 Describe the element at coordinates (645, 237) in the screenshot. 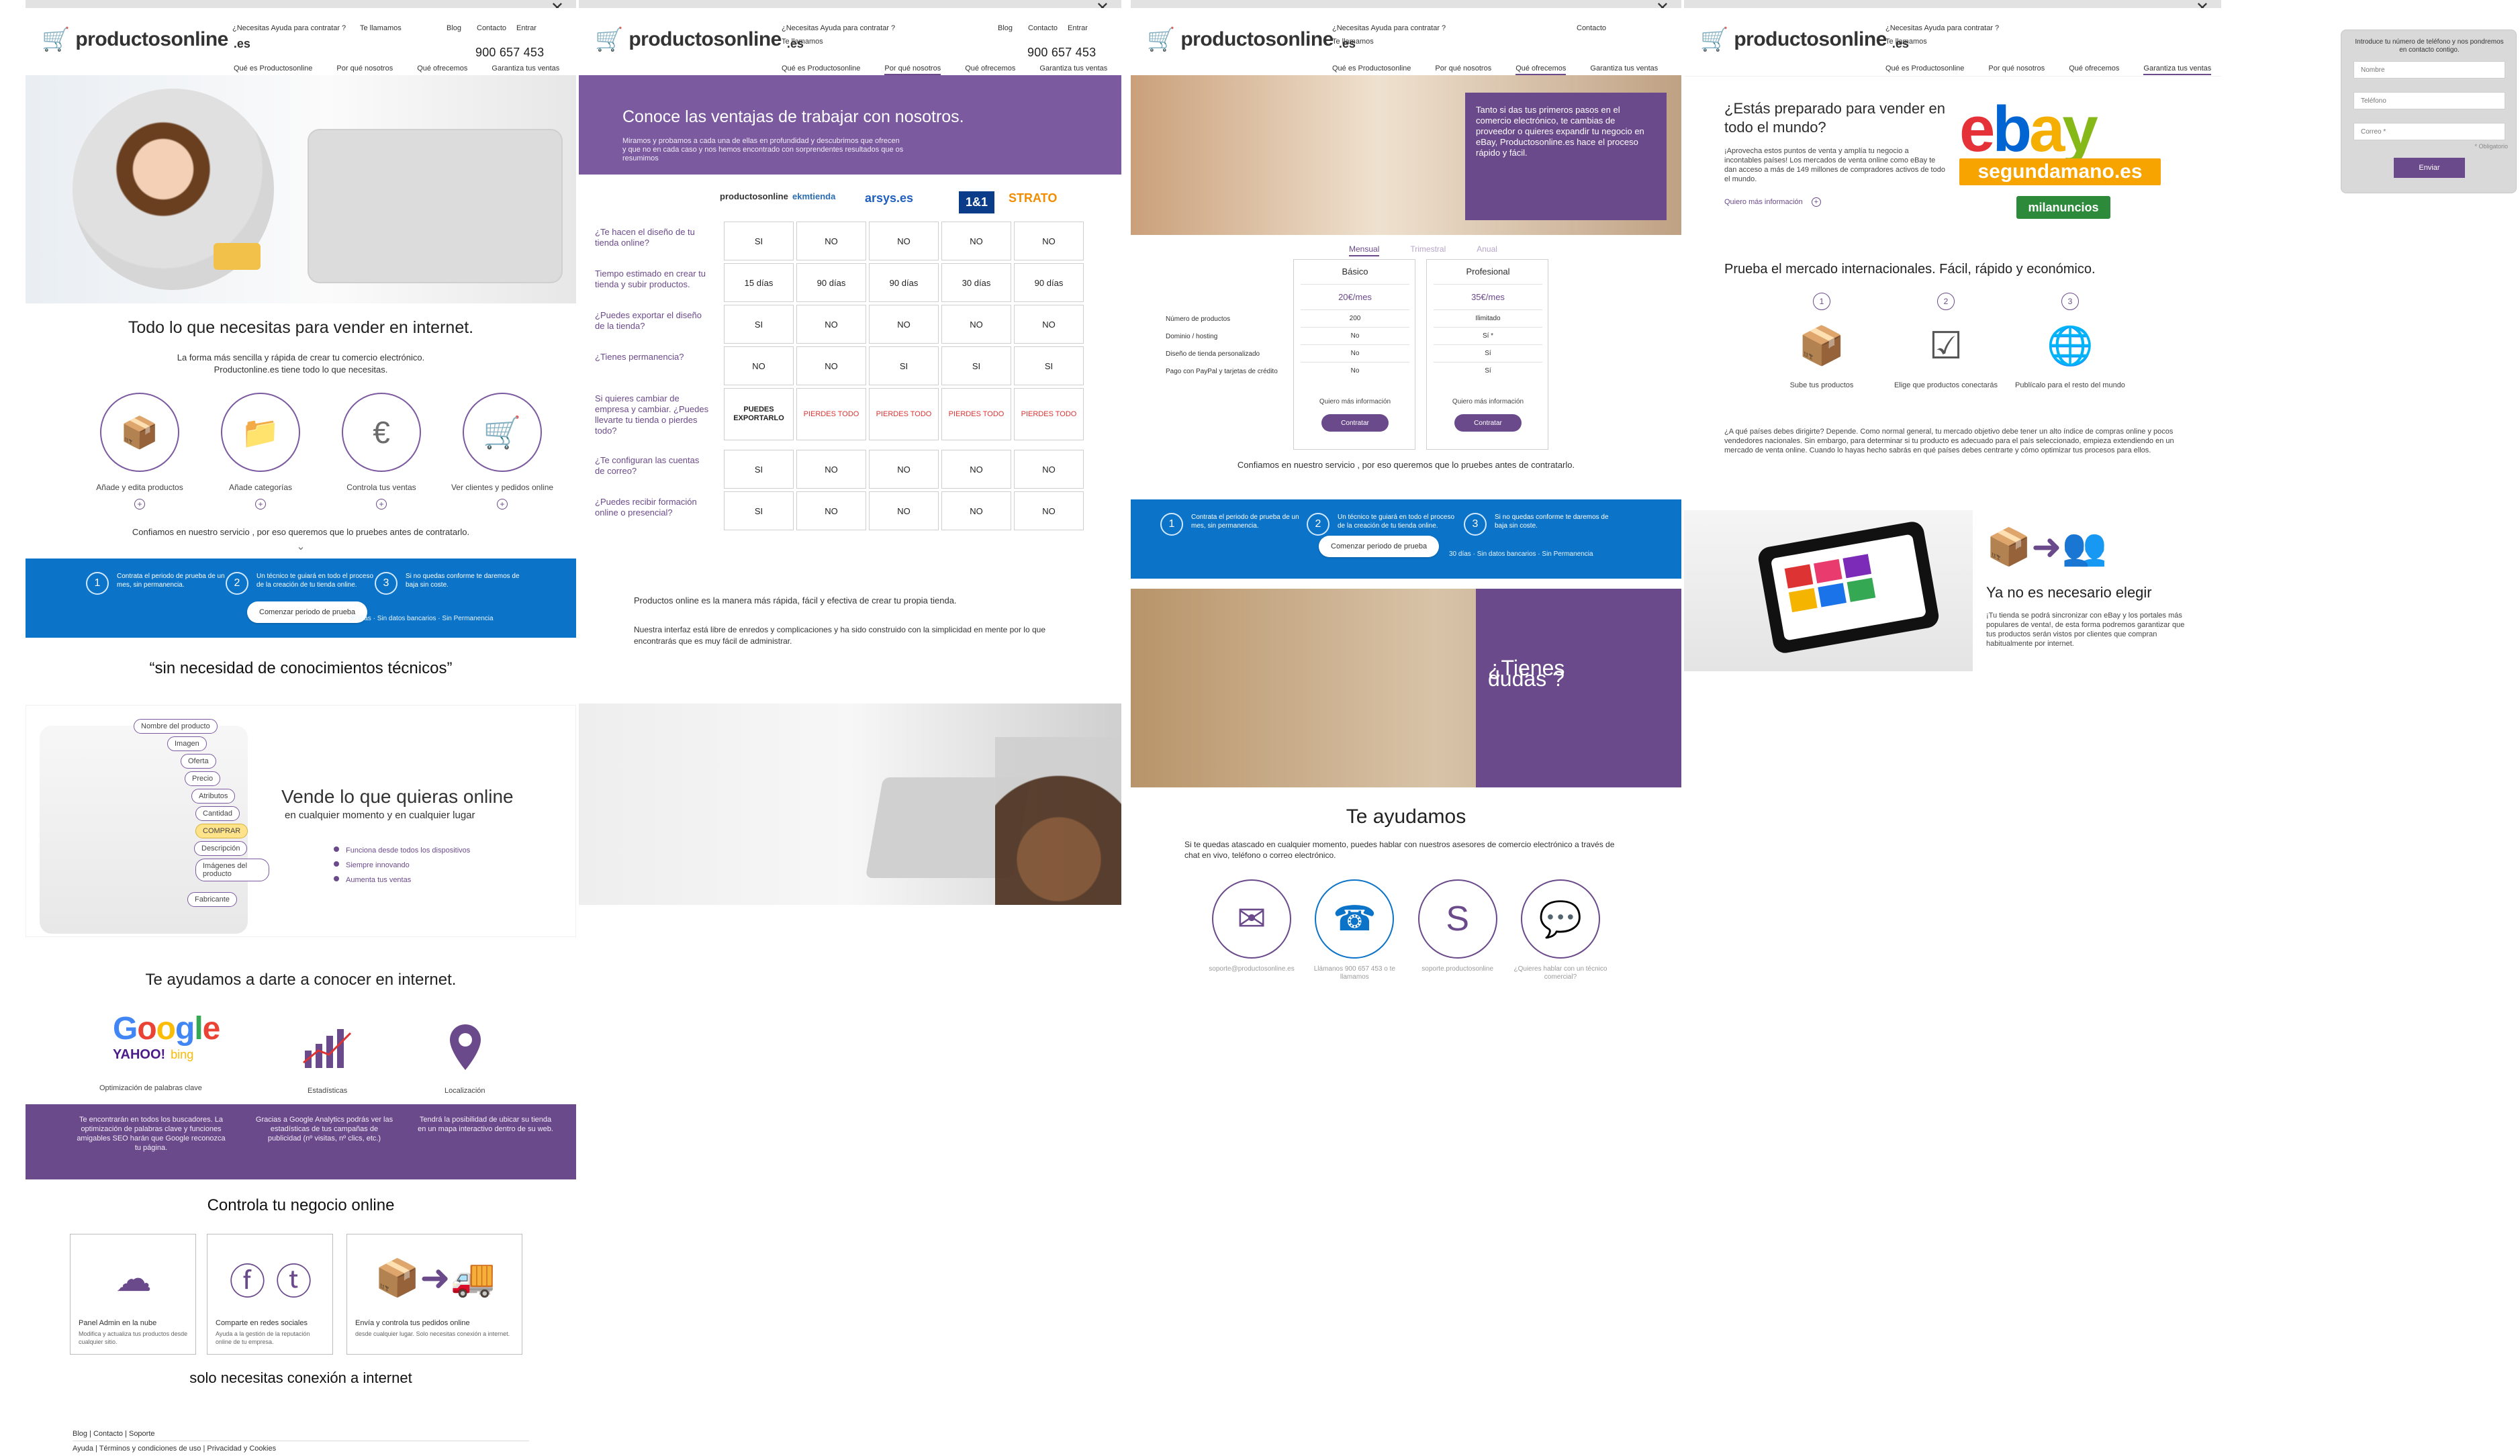

I see `table-question: ¿Te hacen el diseño de tu tienda online?` at that location.